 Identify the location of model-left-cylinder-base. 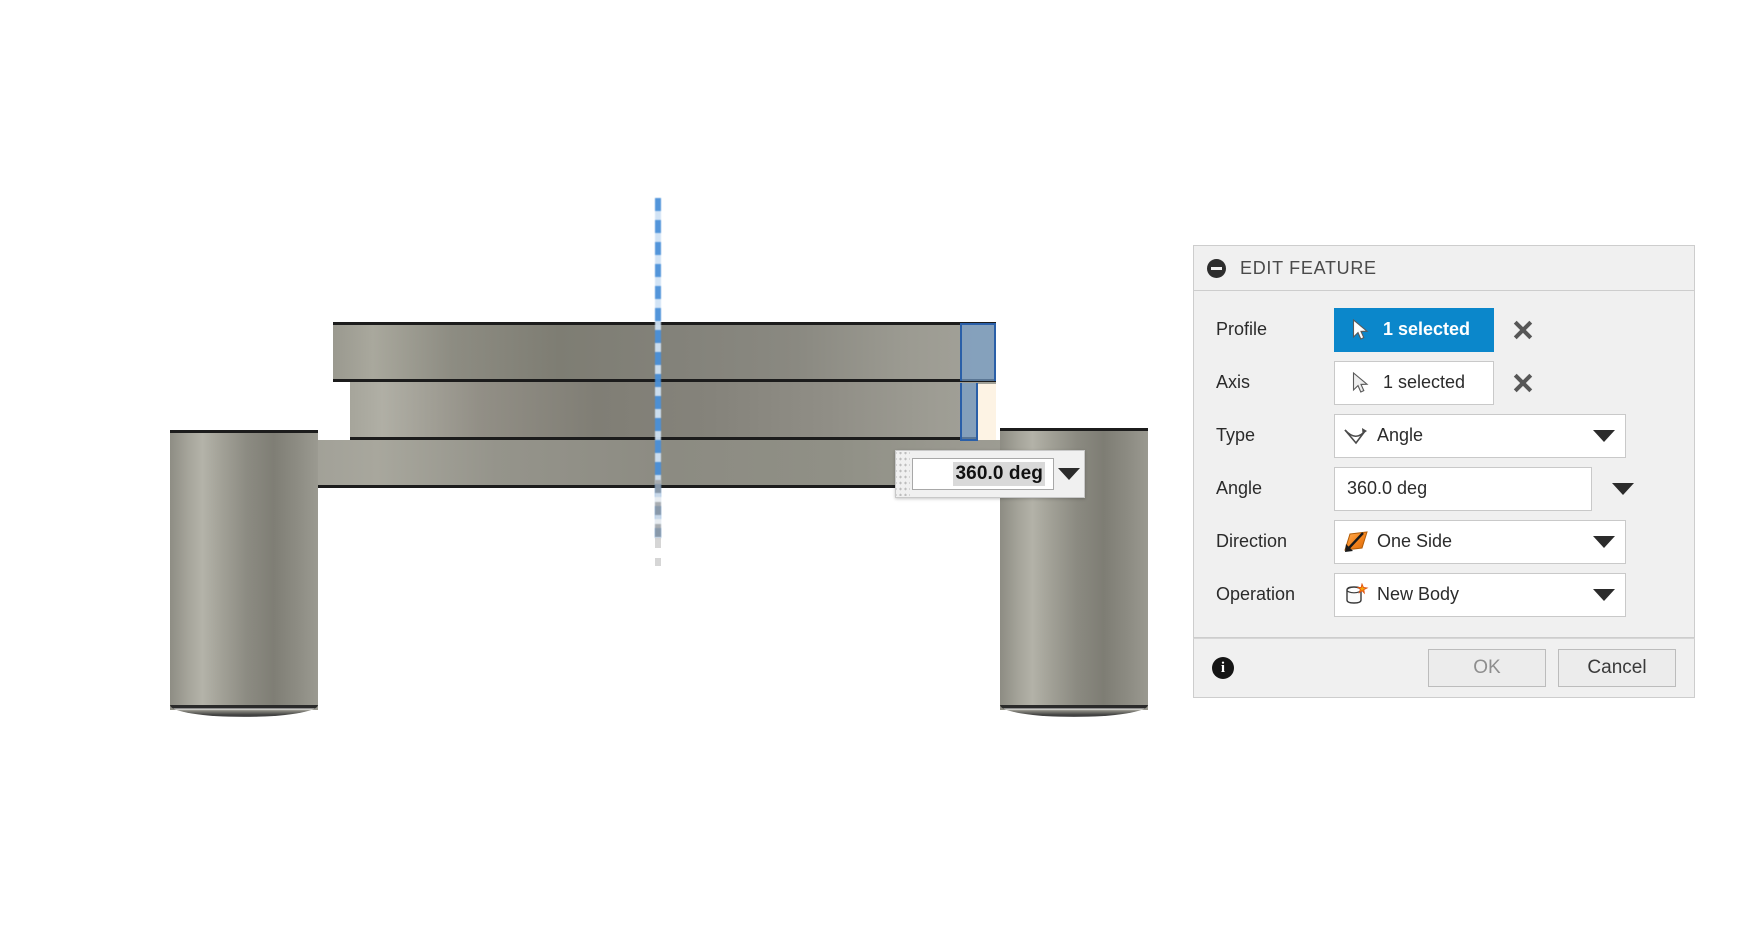
(244, 711).